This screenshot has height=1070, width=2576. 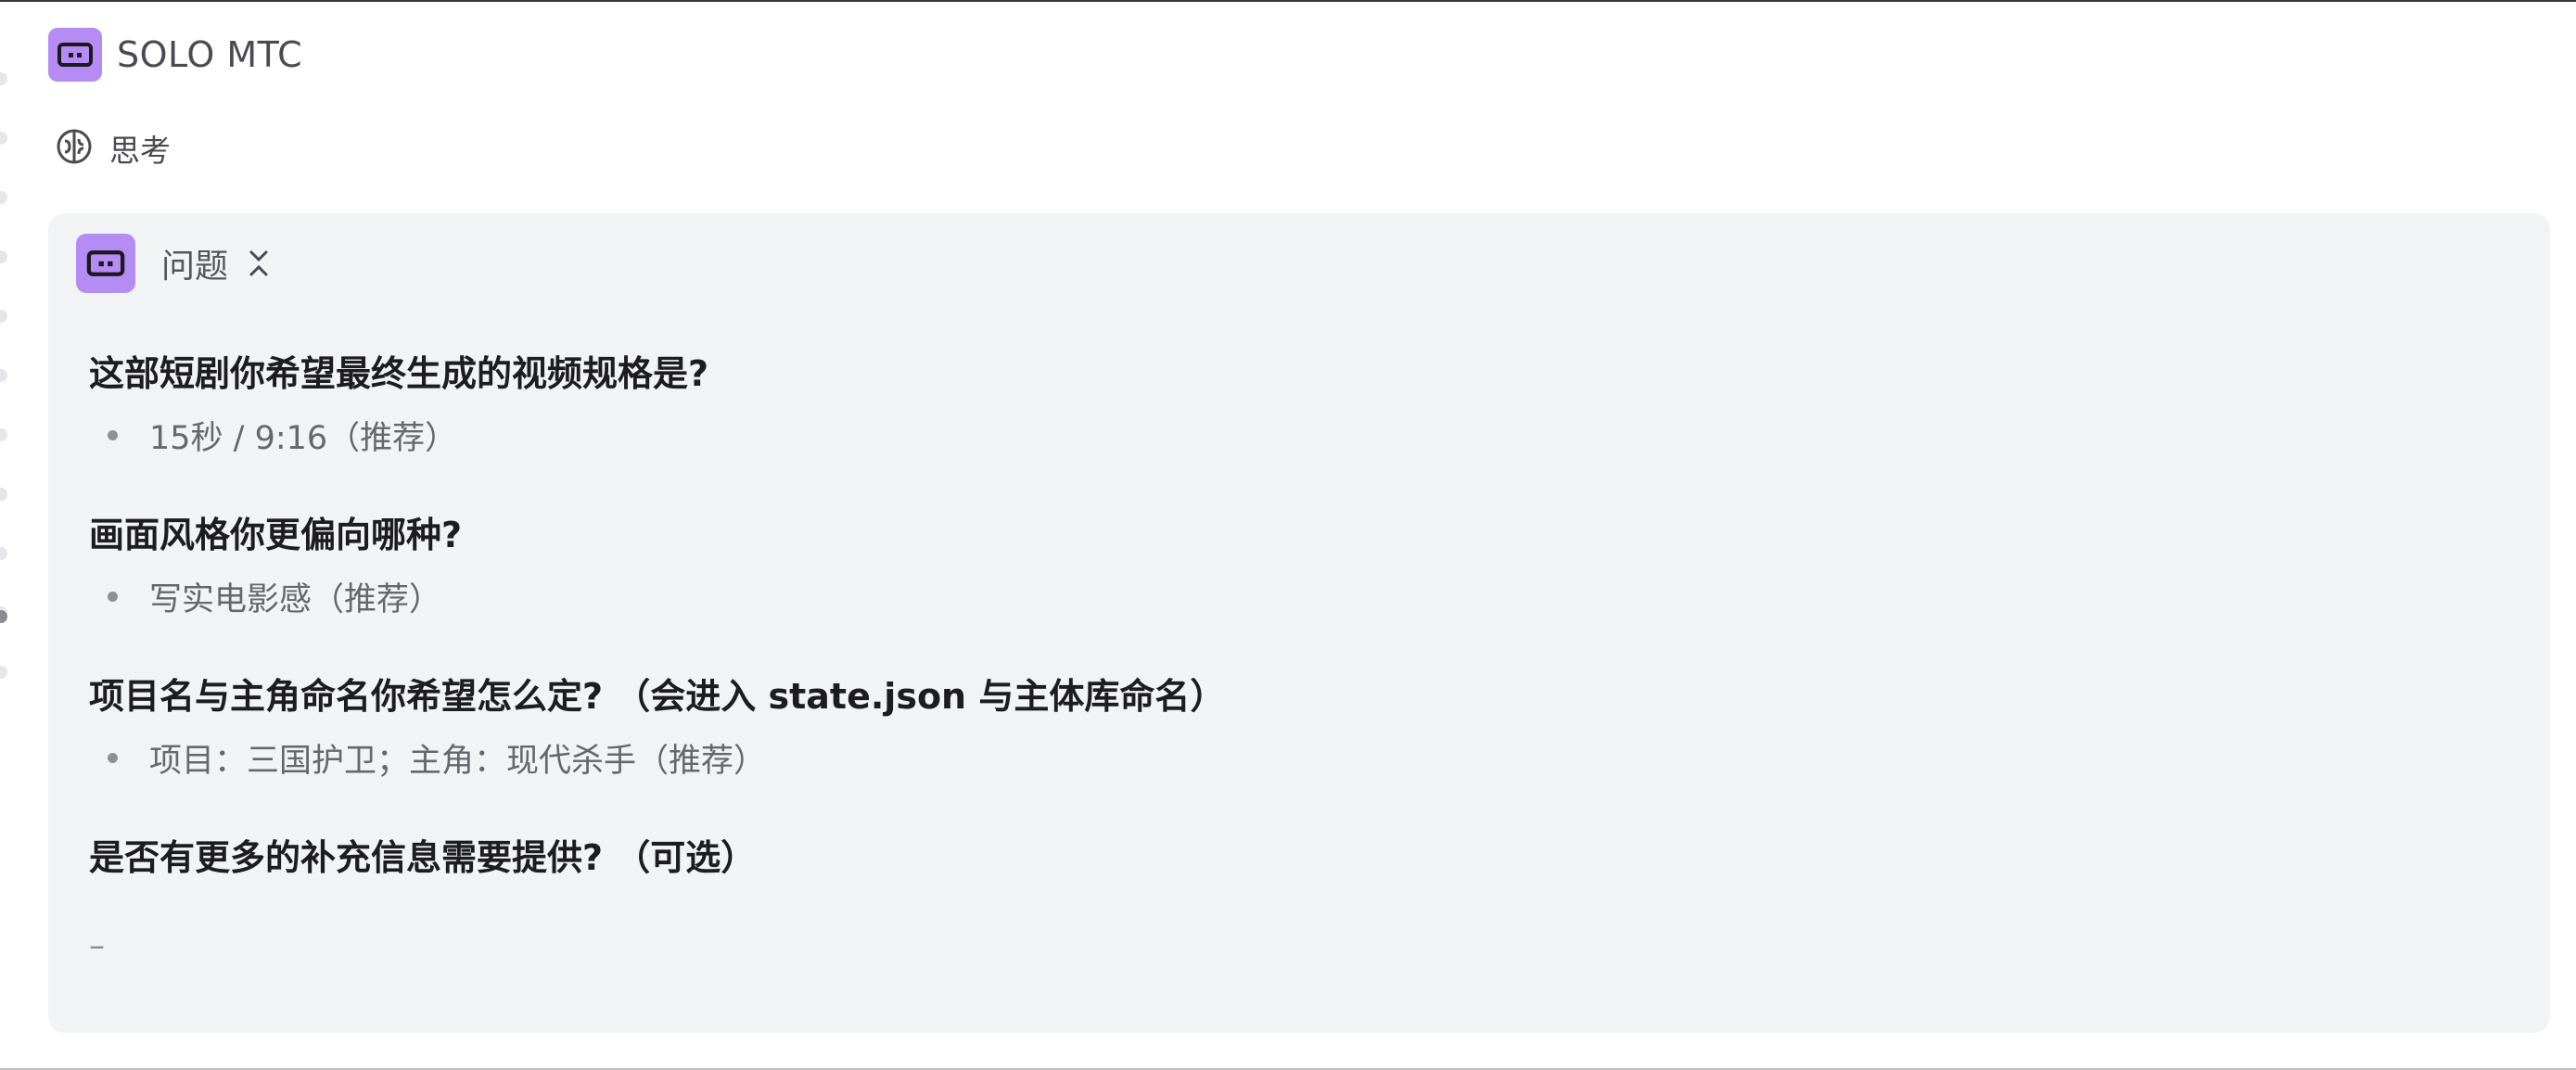 I want to click on answer-option: 项目：三国护卫；主角：现代杀手（推荐）, so click(x=1304, y=757).